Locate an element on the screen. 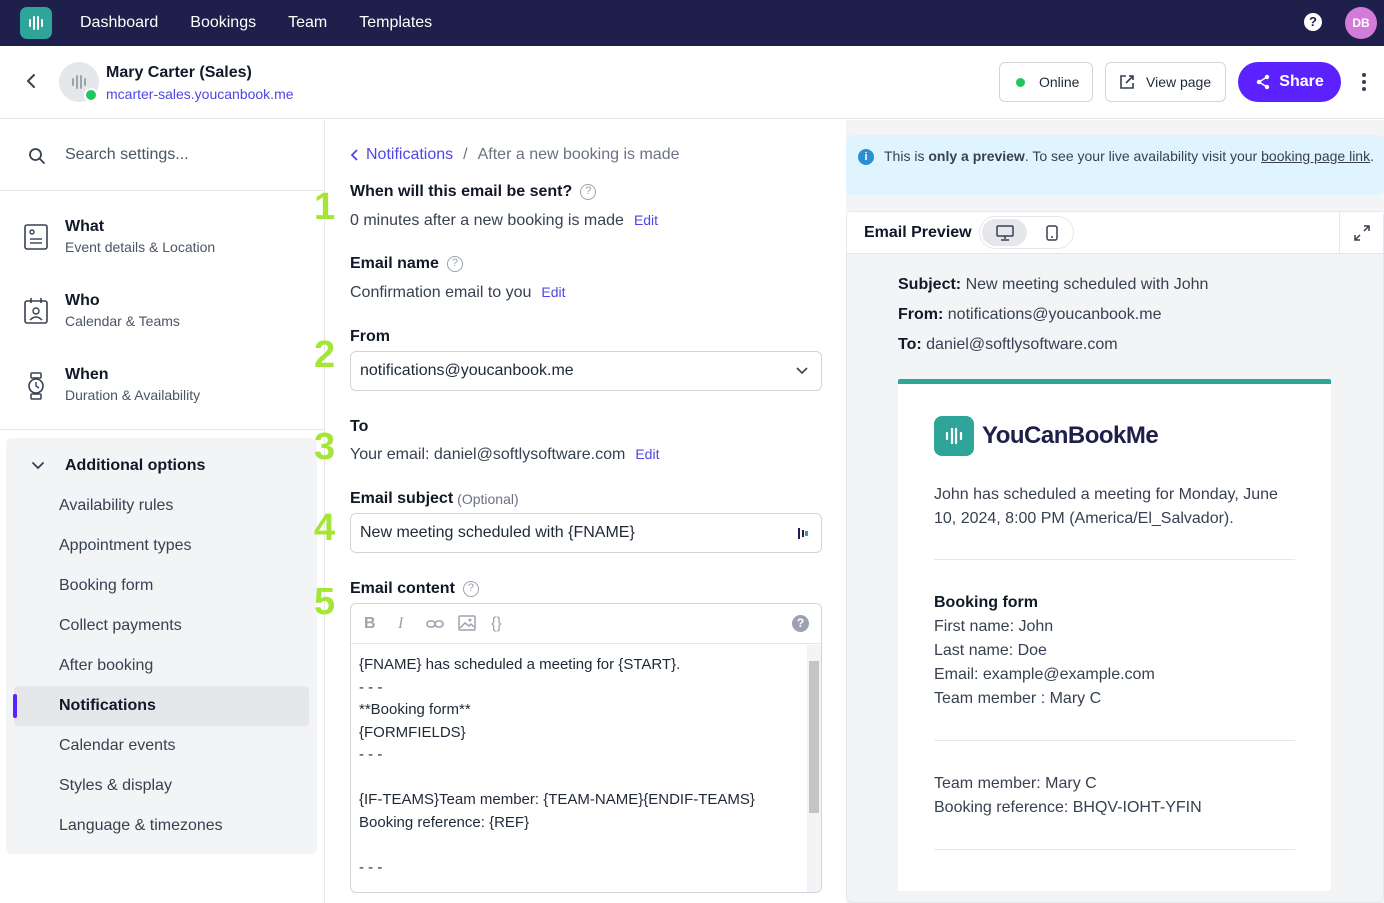  nav-dashboard: Dashboard is located at coordinates (119, 23).